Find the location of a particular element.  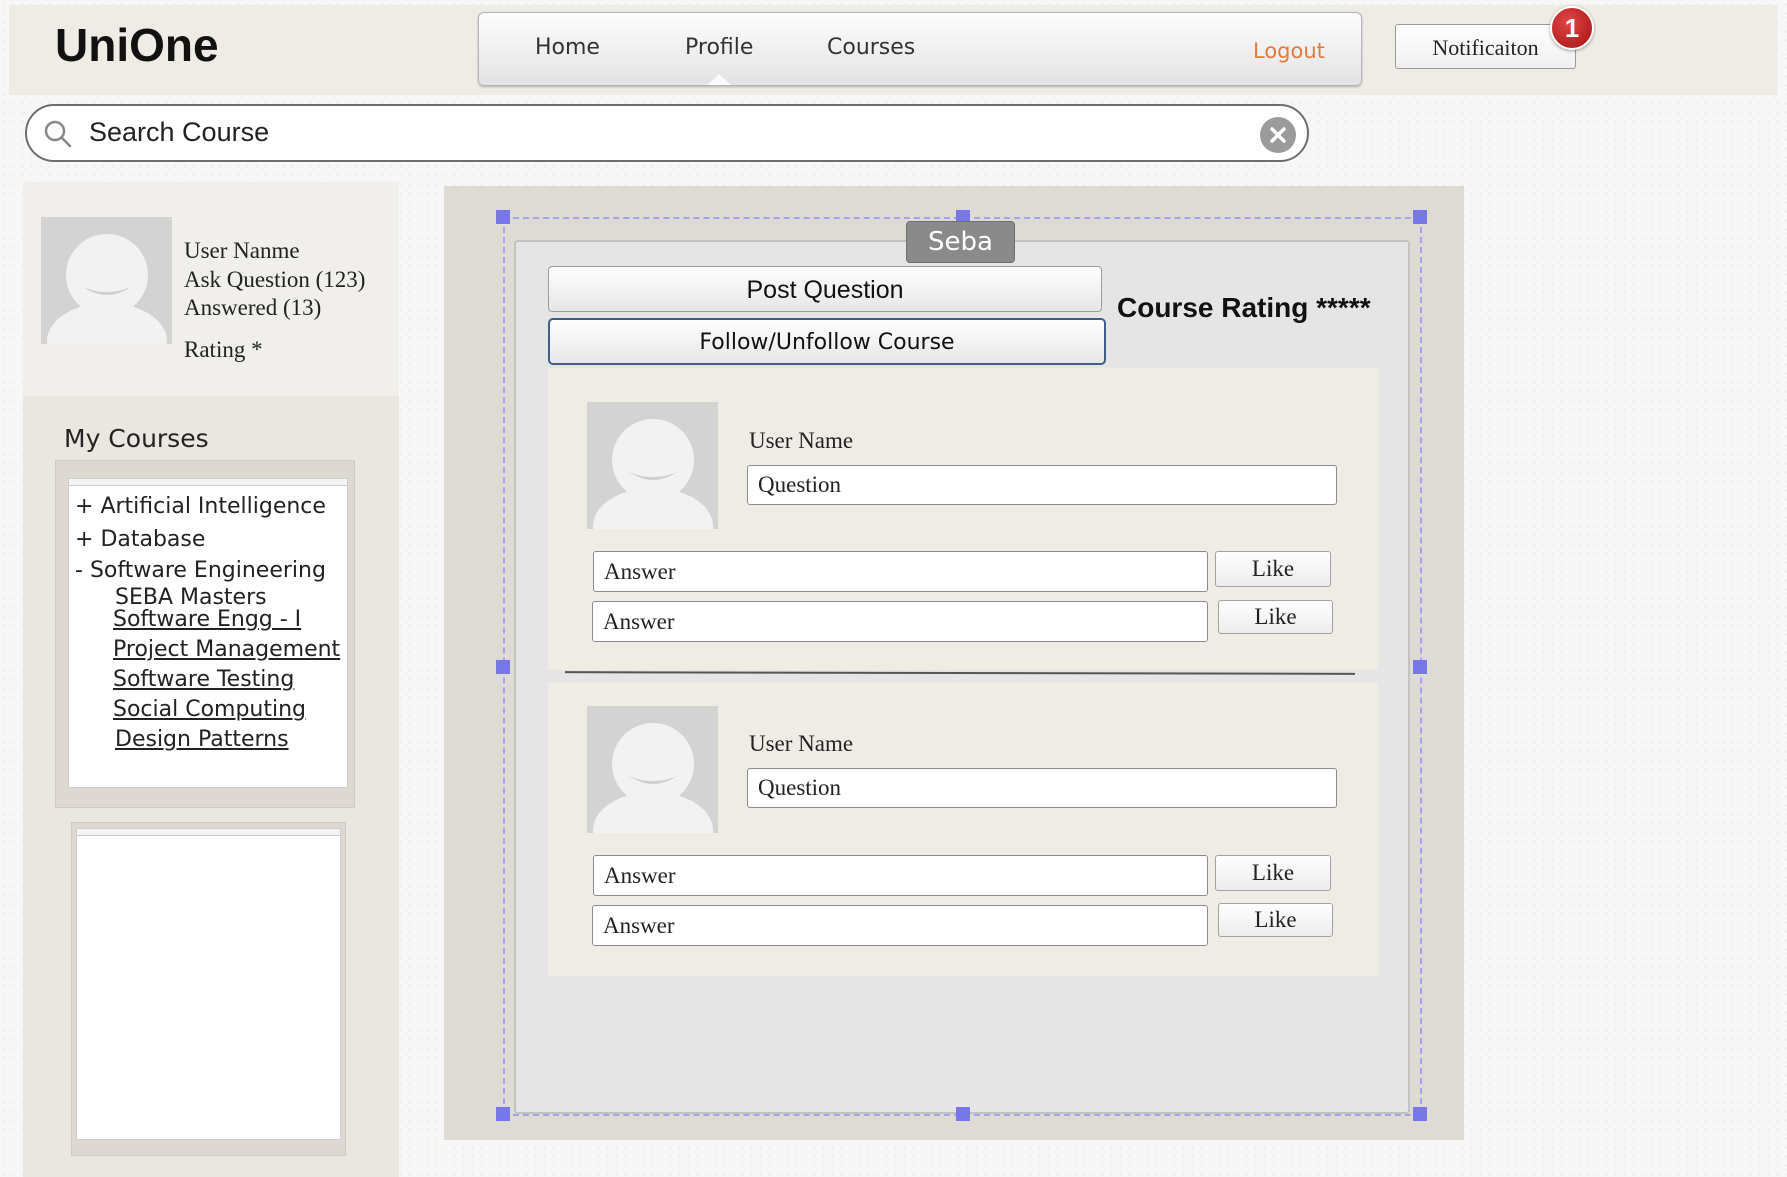

nav-active-caret is located at coordinates (719, 79).